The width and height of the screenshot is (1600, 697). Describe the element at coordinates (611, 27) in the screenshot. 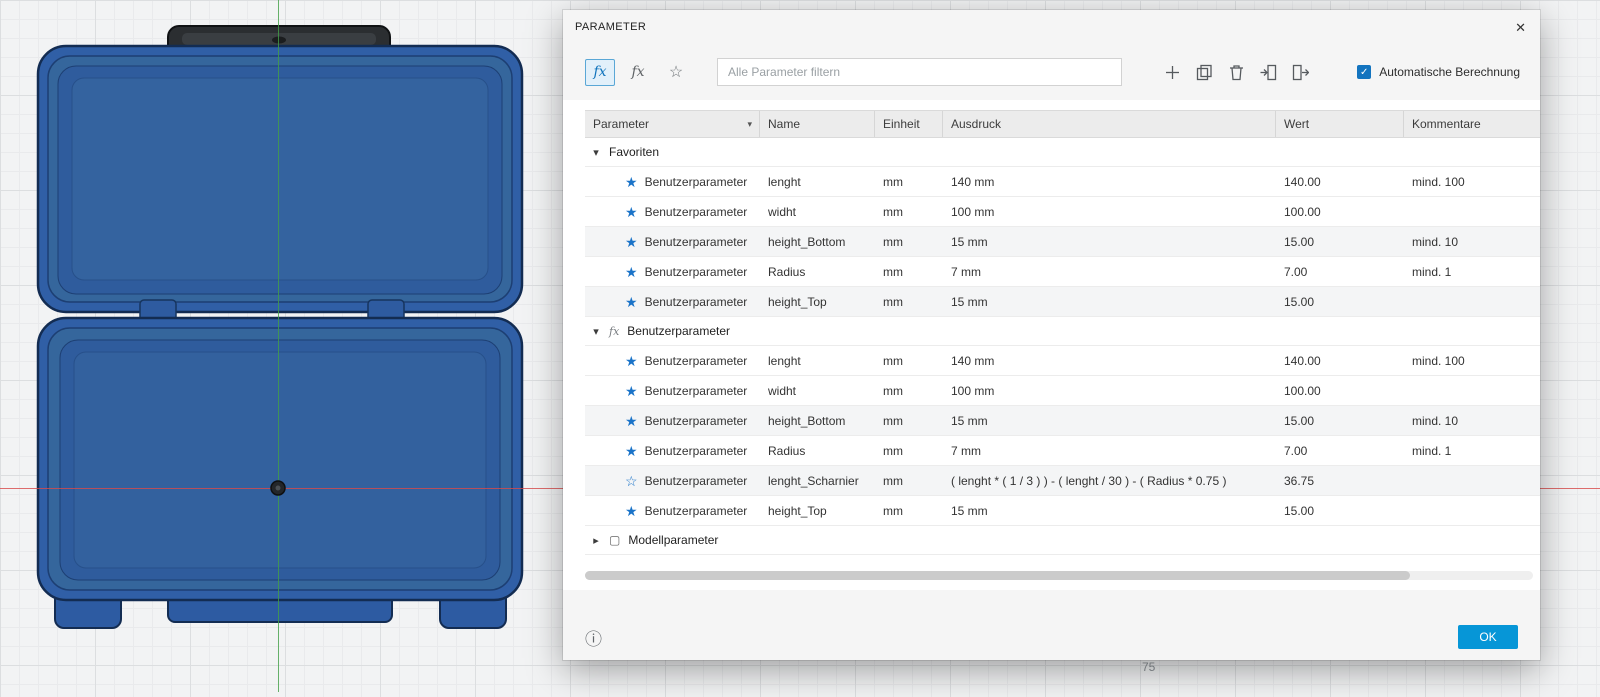

I see `dialog-title: PARAMETER` at that location.